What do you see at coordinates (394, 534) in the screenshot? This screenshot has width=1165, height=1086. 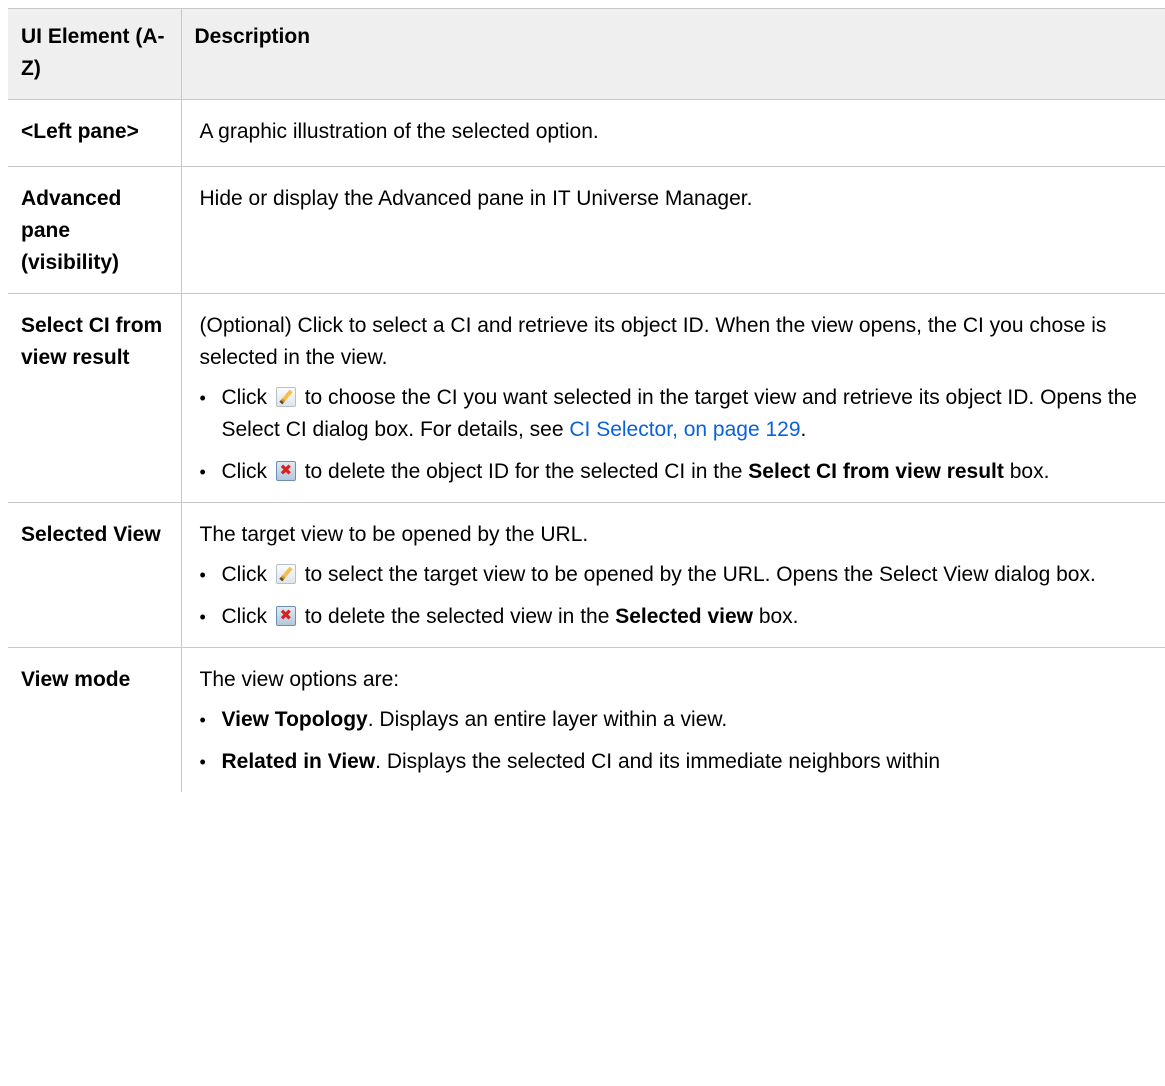 I see `description-text: The target view to be opened by the URL.` at bounding box center [394, 534].